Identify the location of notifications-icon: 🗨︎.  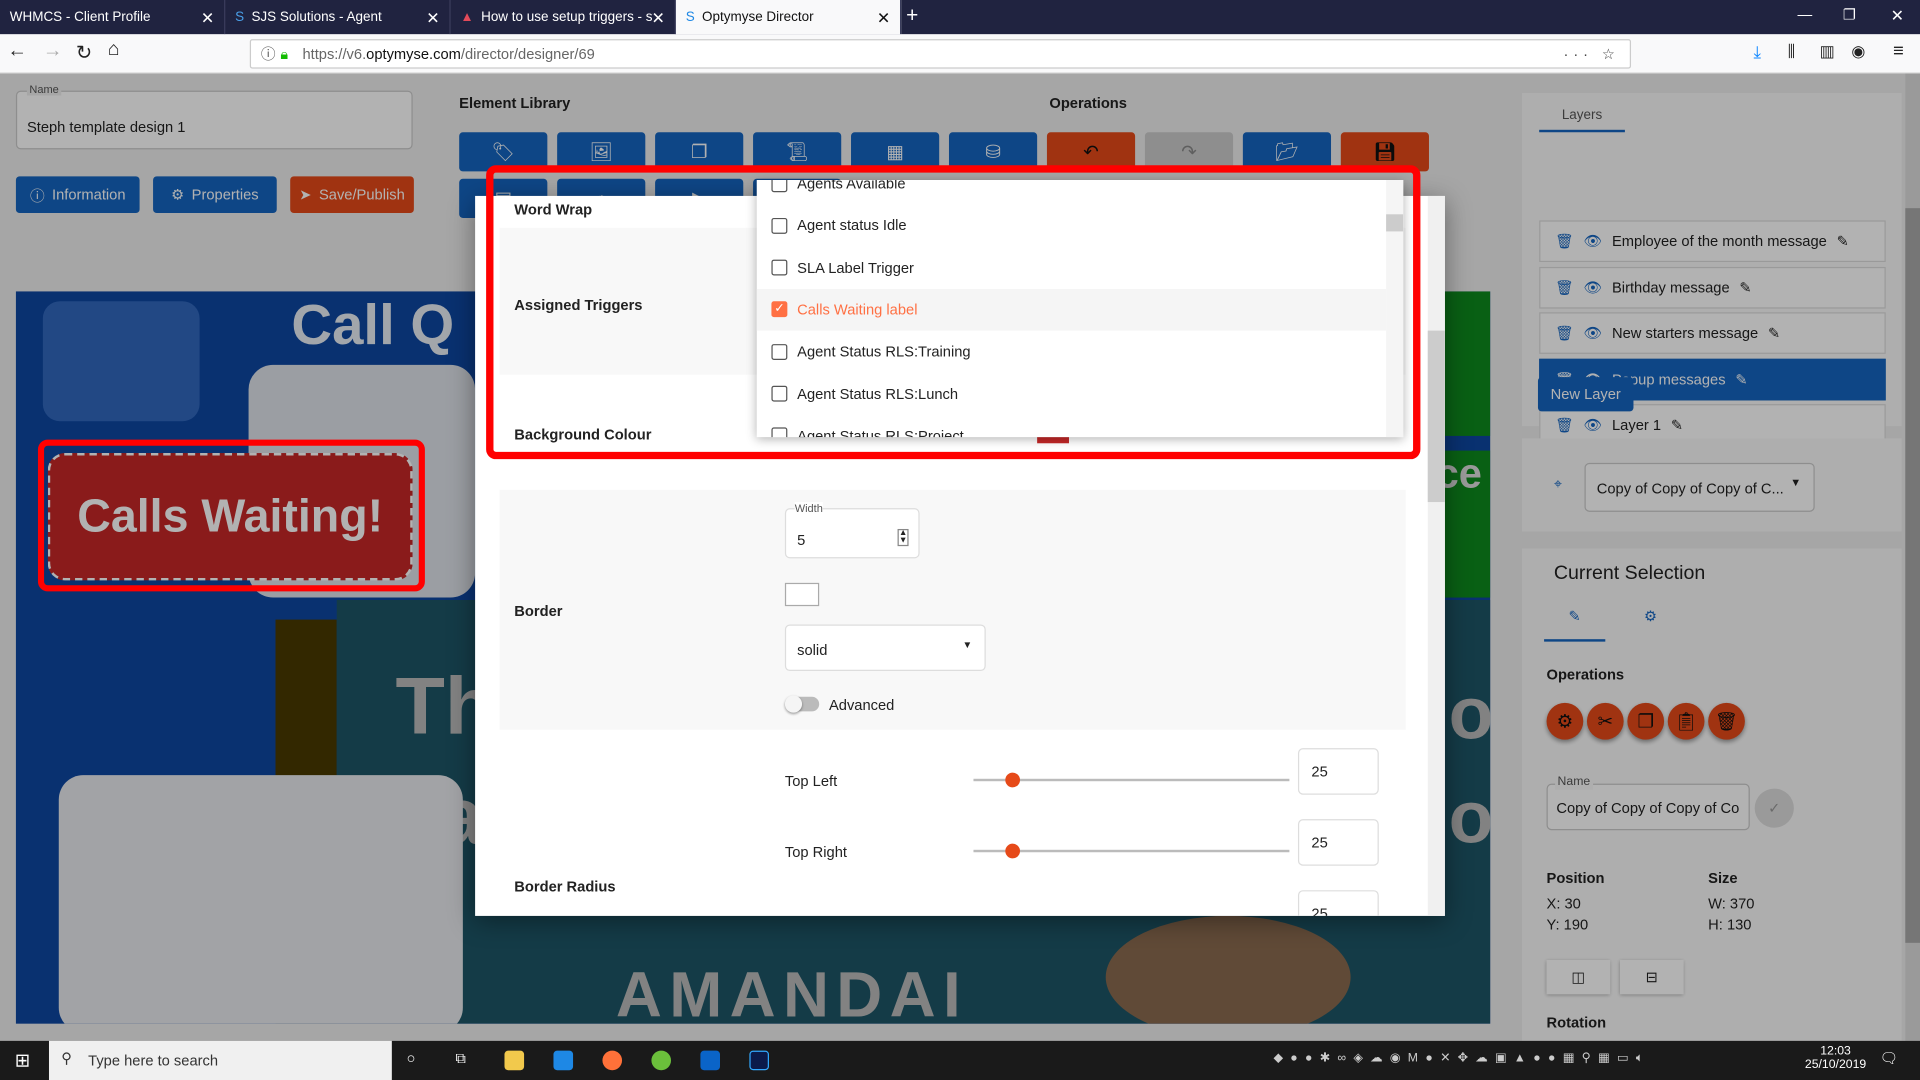
(1889, 1057).